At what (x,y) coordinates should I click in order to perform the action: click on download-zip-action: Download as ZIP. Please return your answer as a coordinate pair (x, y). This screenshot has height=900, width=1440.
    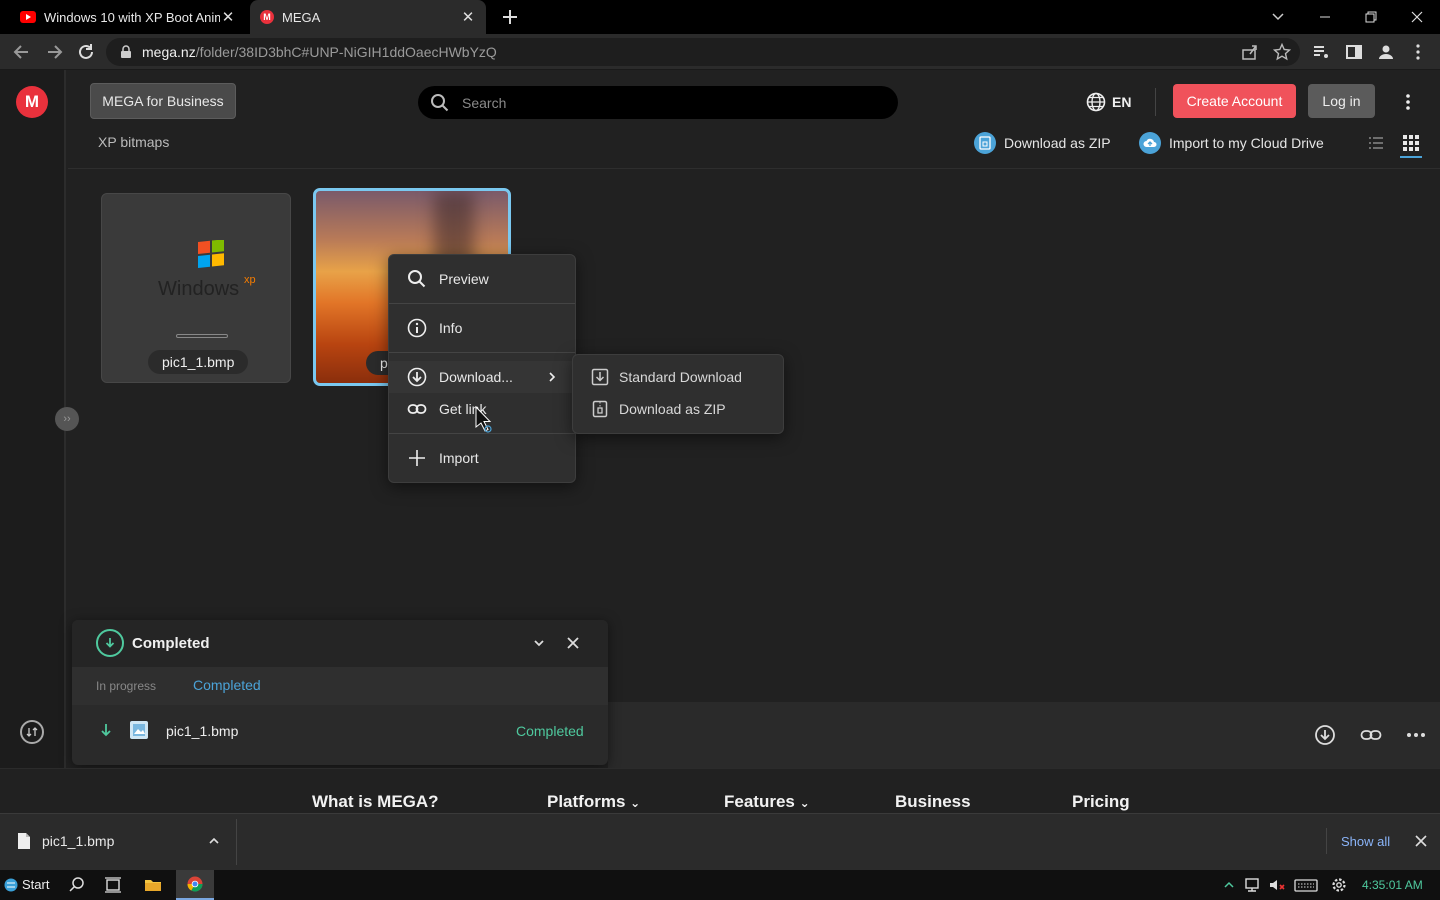
    Looking at the image, I should click on (1042, 143).